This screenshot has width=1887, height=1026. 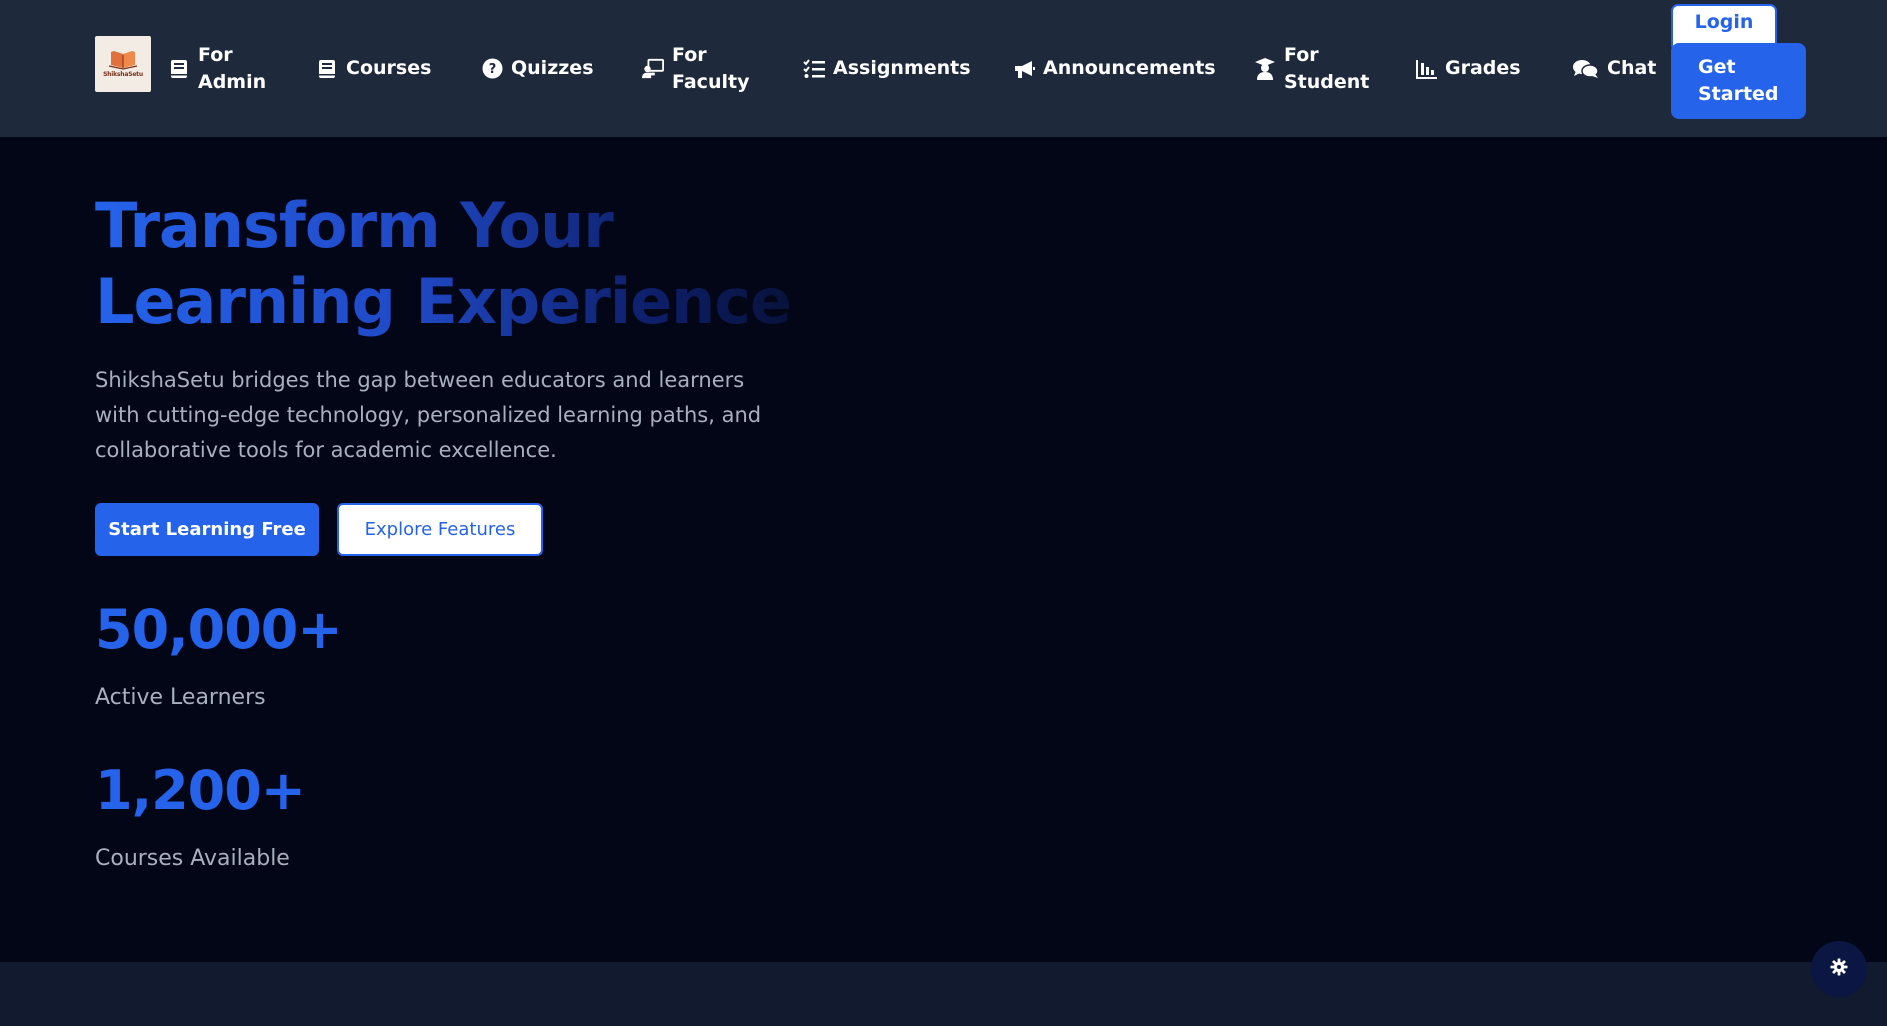 I want to click on brand-logo: ShikshaSetu, so click(x=123, y=64).